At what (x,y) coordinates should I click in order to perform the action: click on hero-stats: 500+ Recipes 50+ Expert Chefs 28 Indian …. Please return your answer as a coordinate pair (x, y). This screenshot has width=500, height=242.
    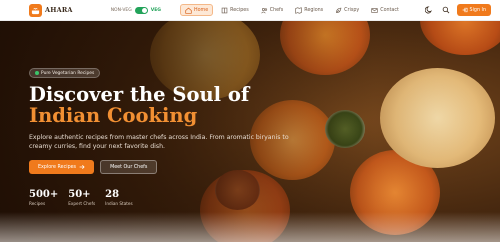
    Looking at the image, I should click on (81, 197).